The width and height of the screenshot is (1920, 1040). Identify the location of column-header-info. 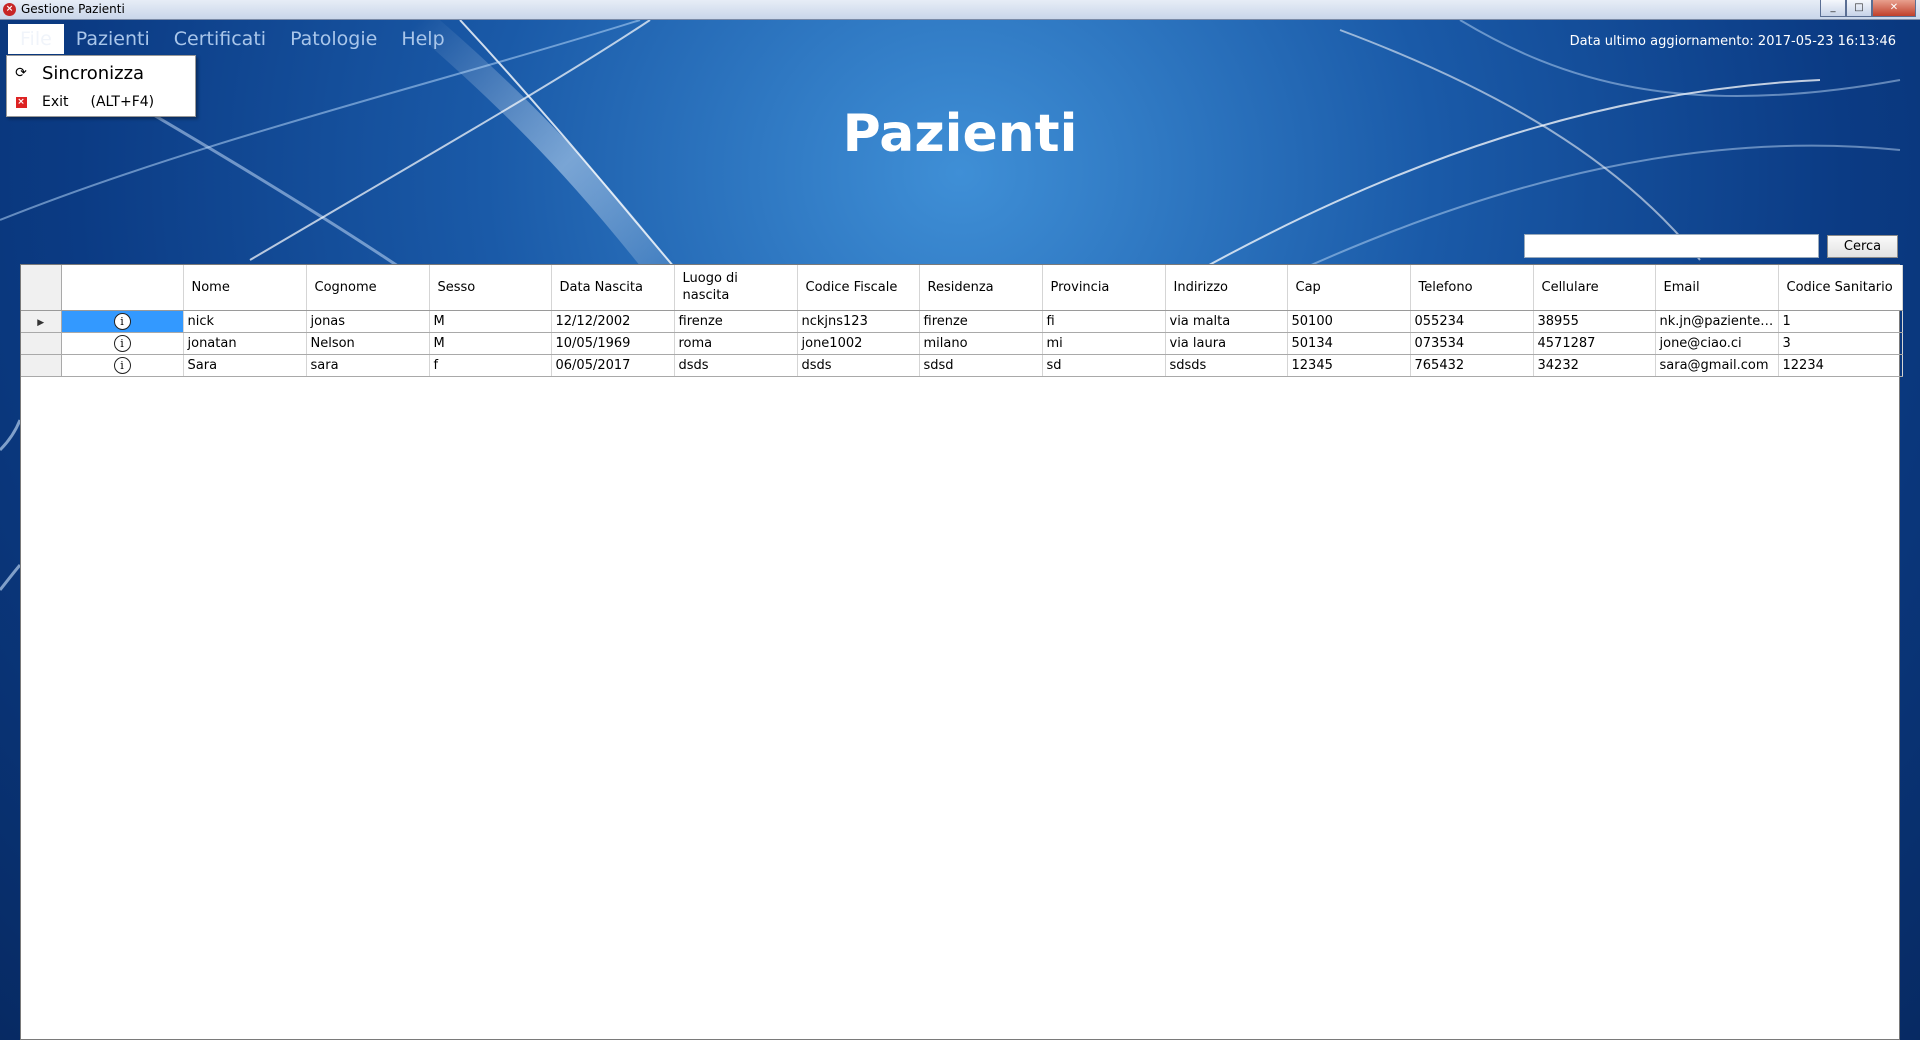
(122, 288).